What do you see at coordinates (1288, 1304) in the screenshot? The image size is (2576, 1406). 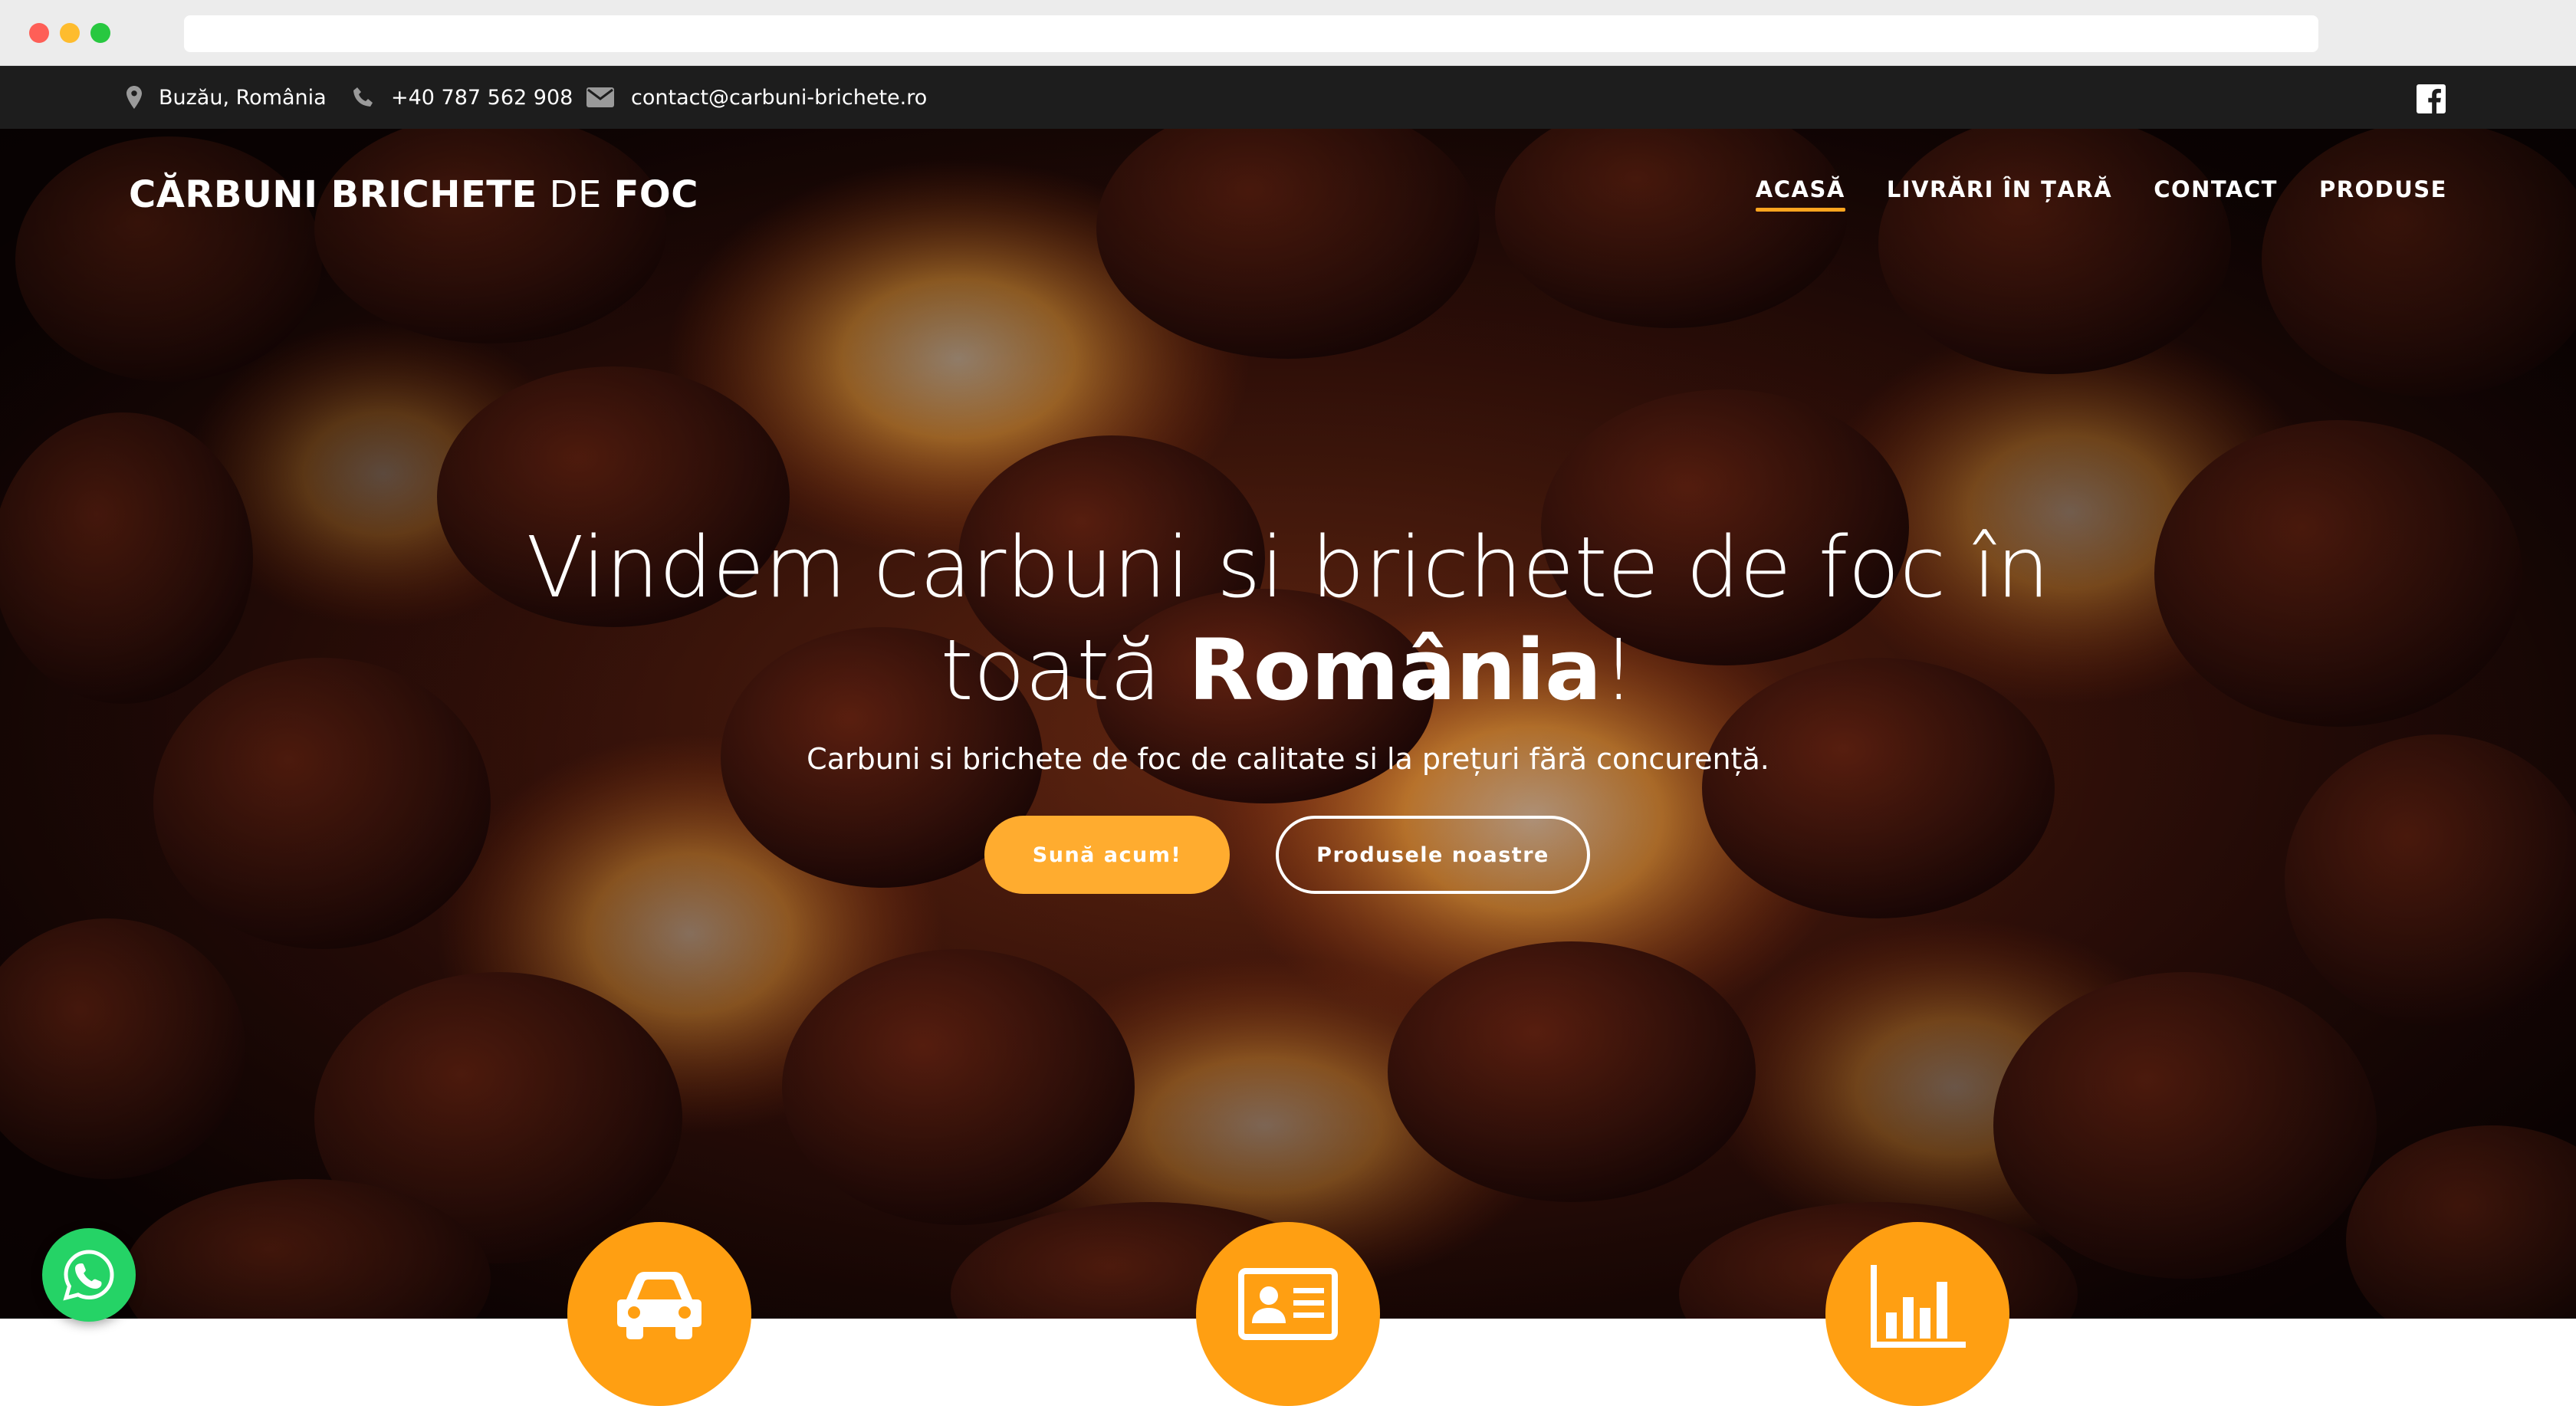 I see `id-card-icon` at bounding box center [1288, 1304].